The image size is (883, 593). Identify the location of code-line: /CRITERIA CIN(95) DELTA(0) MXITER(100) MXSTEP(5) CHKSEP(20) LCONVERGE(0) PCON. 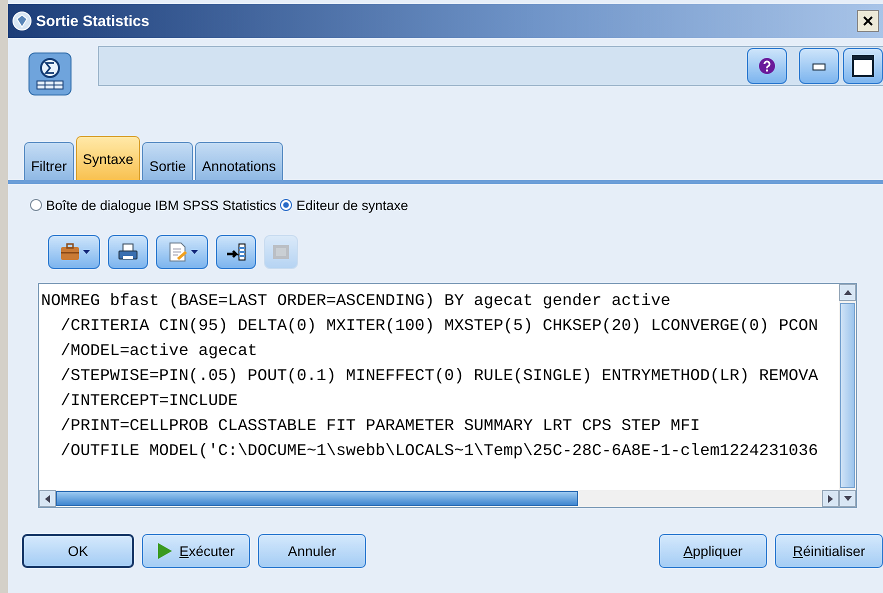
(440, 326).